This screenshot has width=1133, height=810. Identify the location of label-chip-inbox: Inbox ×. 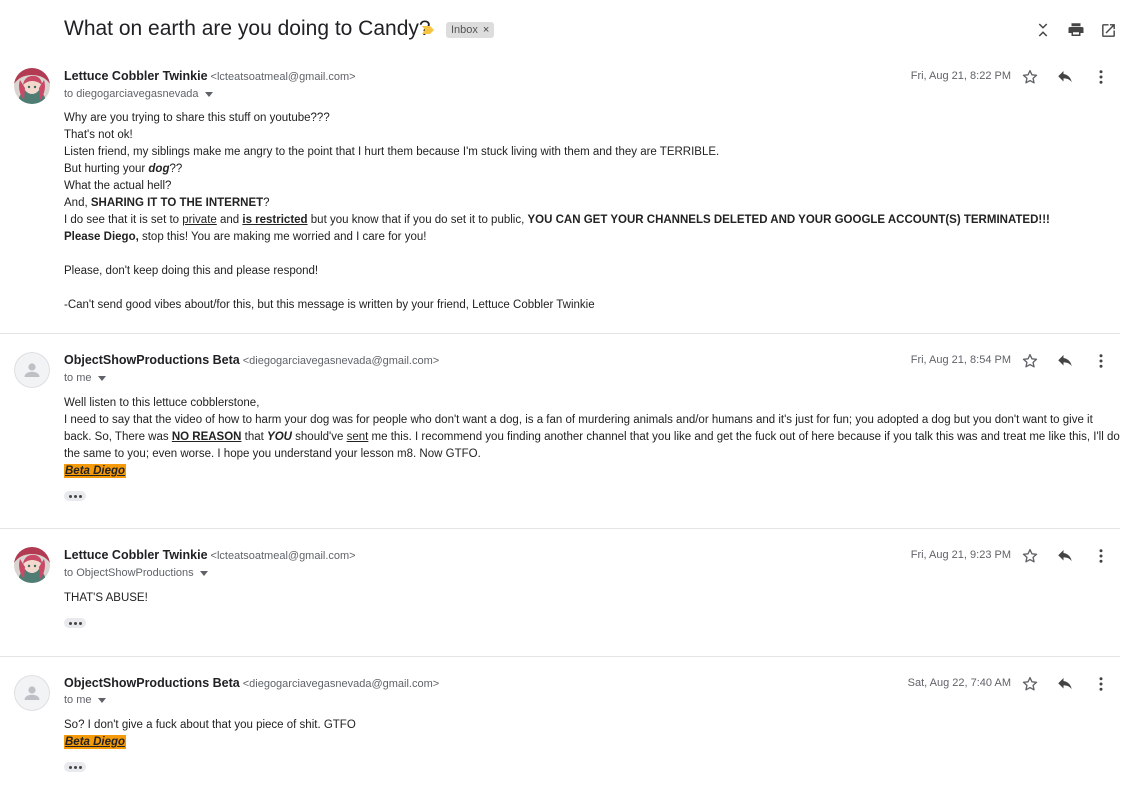
(470, 30).